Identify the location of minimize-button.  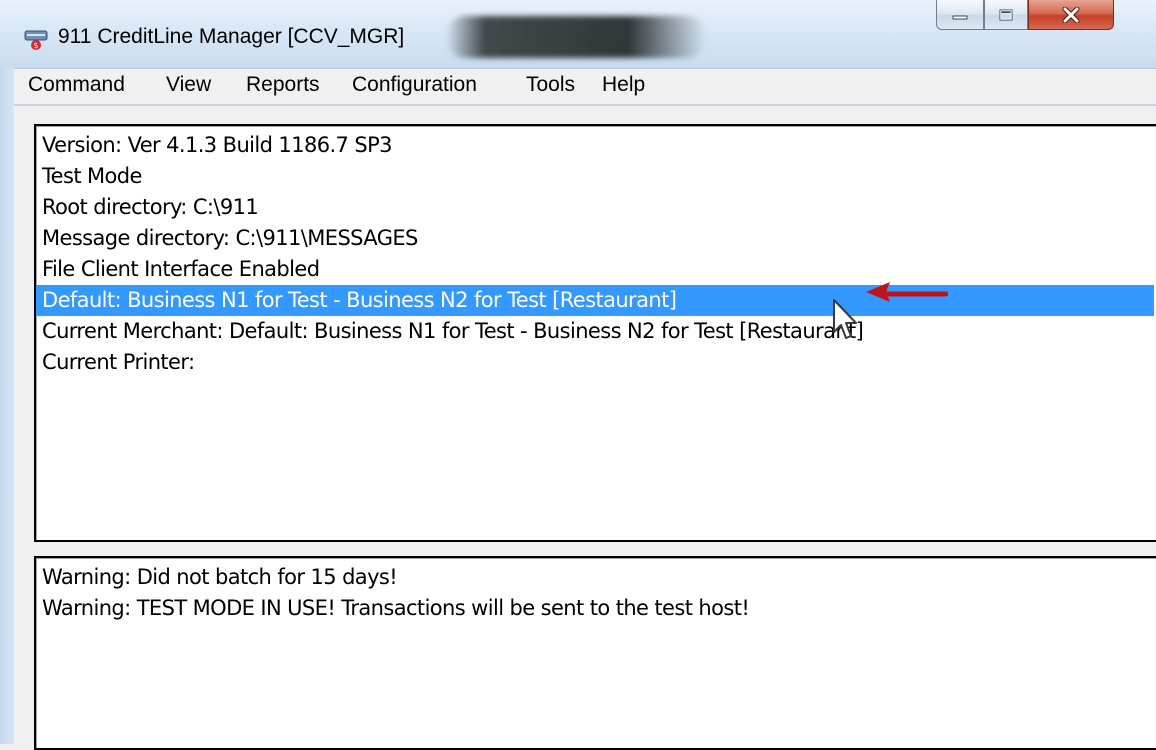
(960, 15).